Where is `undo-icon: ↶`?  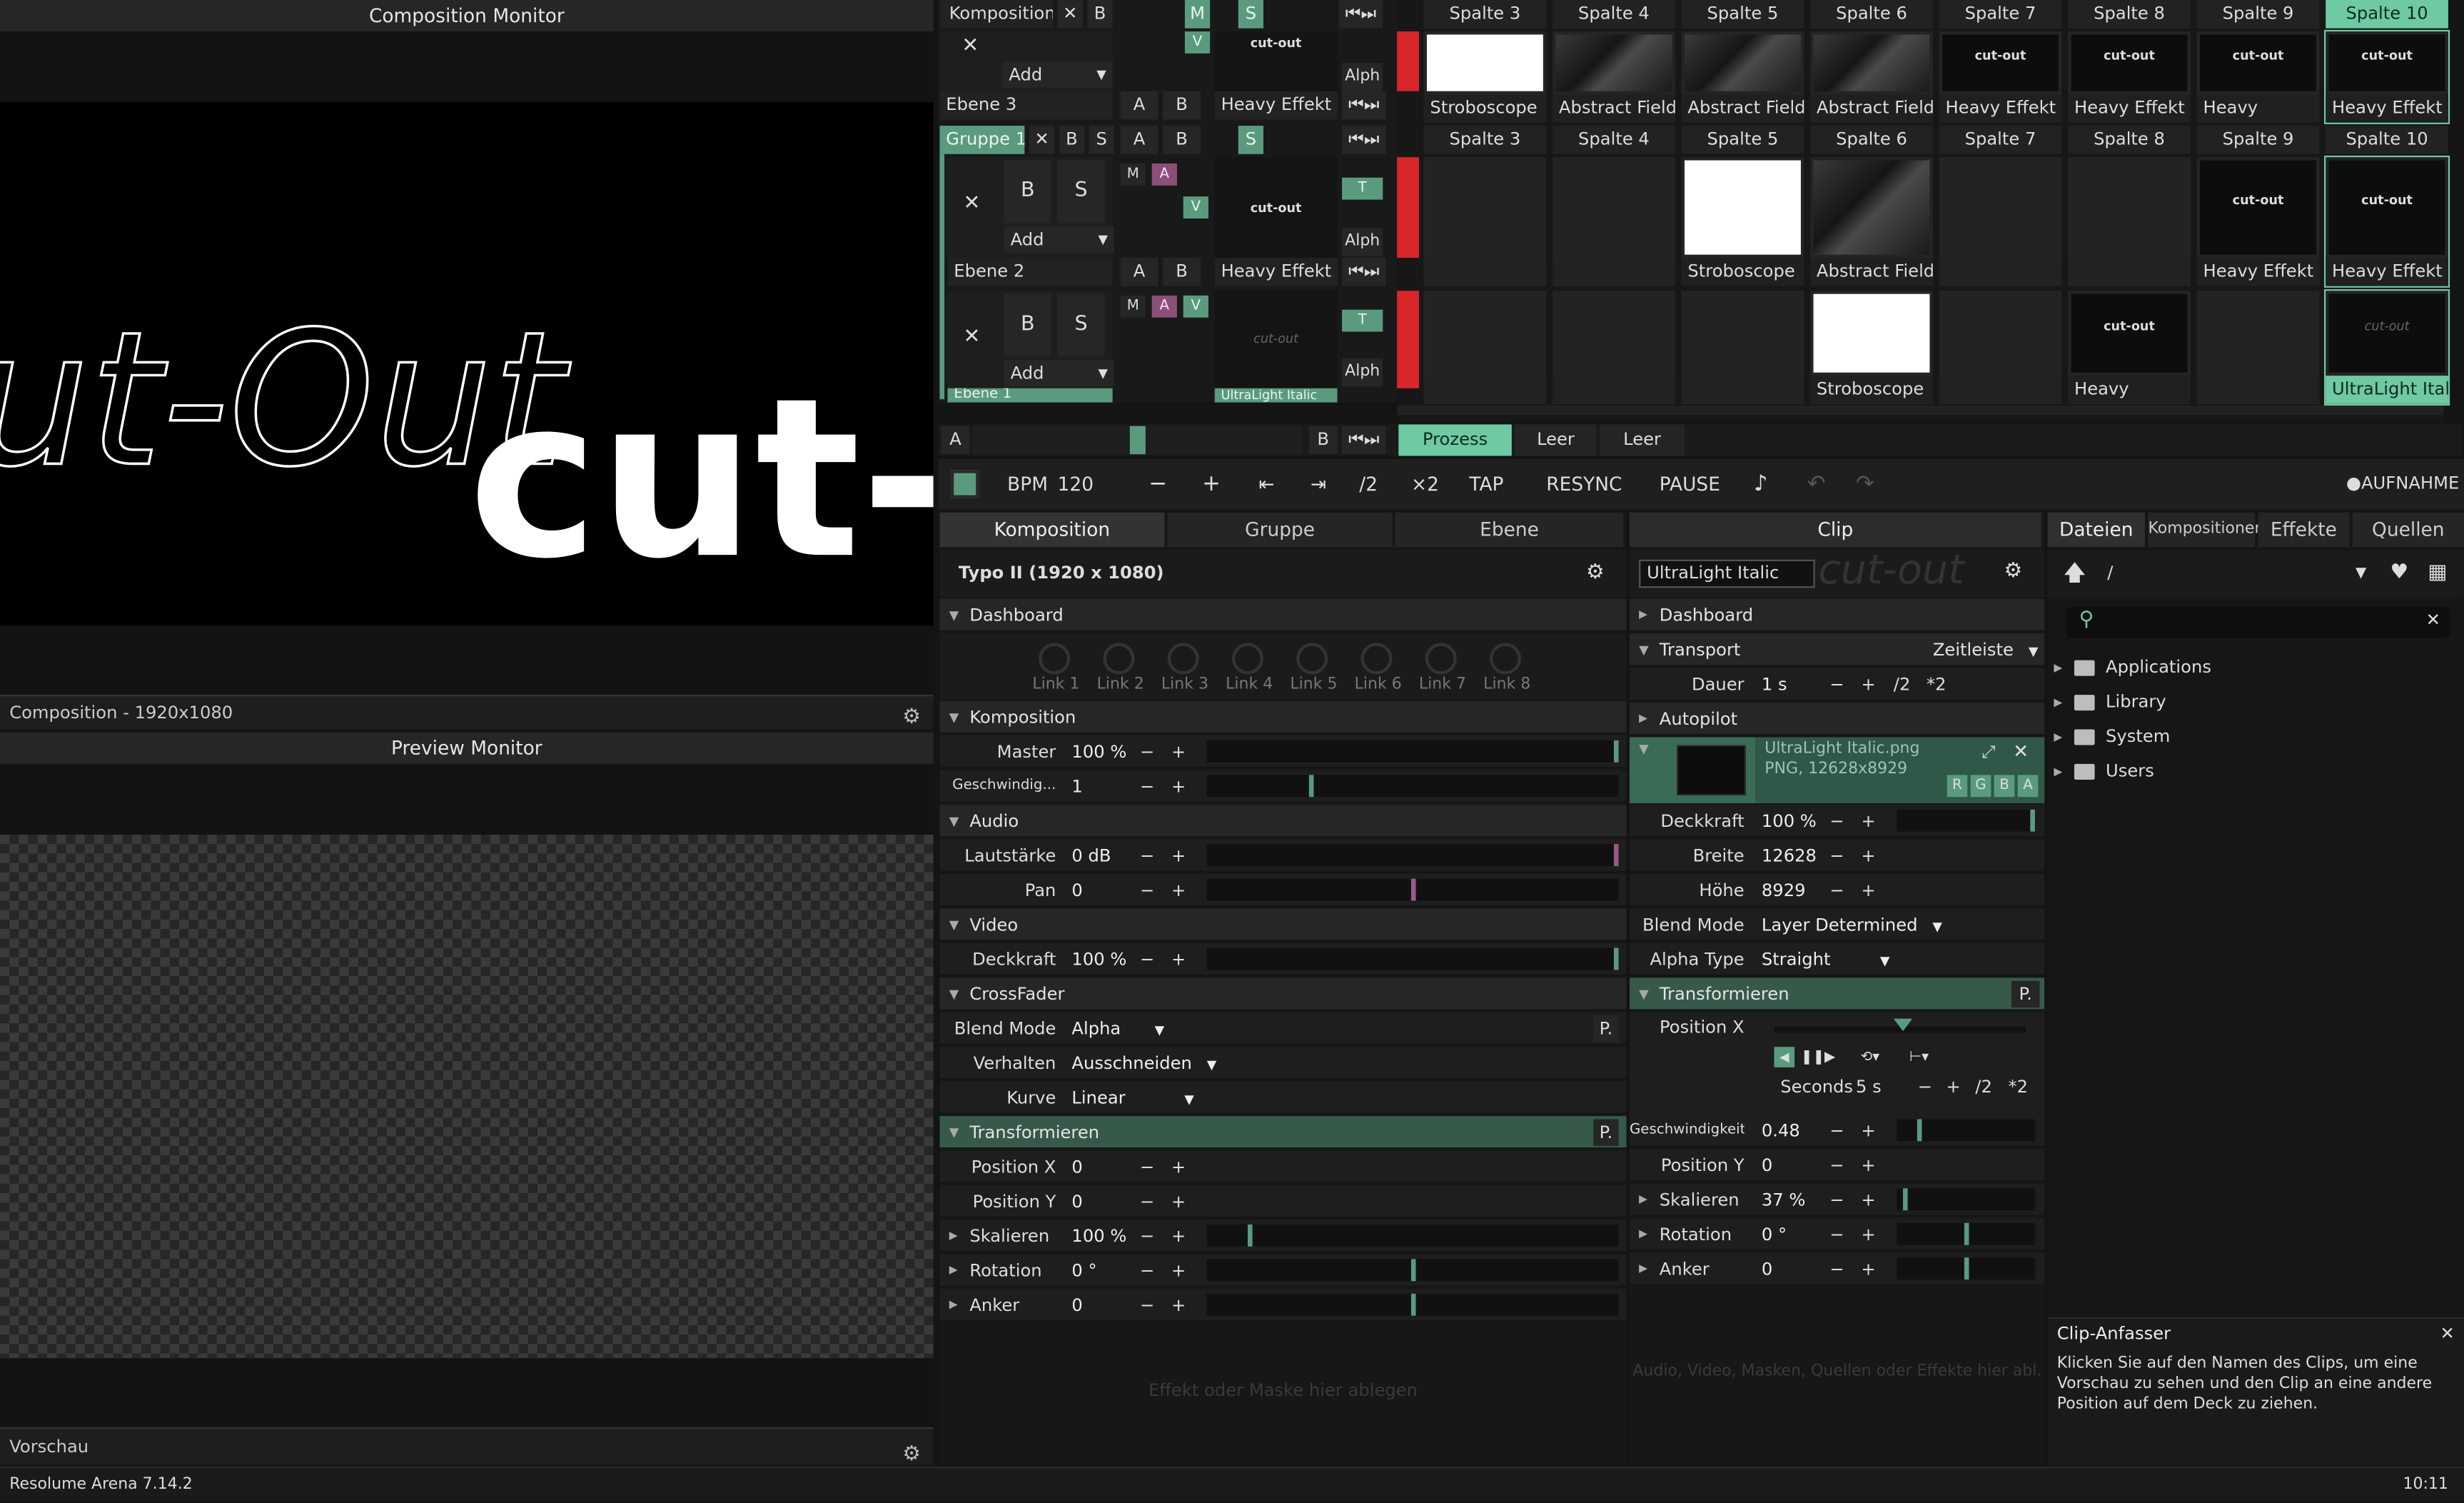
undo-icon: ↶ is located at coordinates (1816, 484).